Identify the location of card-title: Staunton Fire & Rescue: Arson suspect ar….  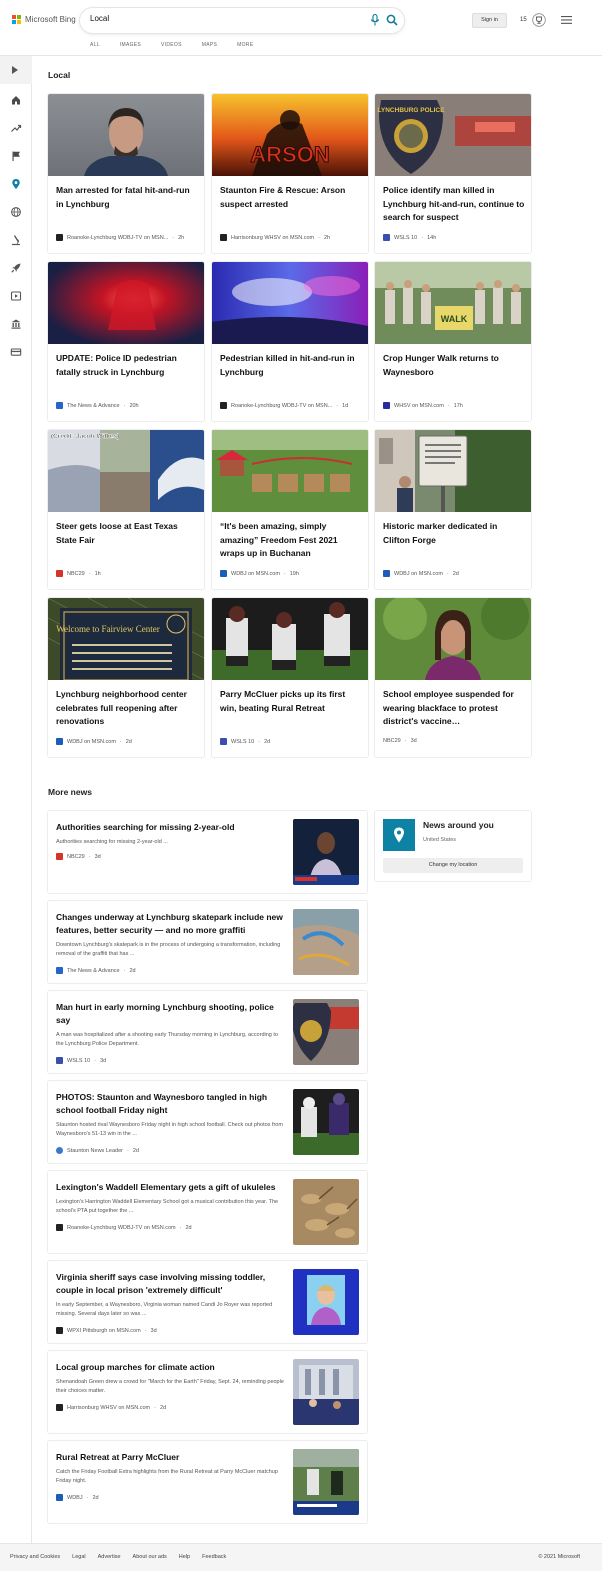
(291, 197).